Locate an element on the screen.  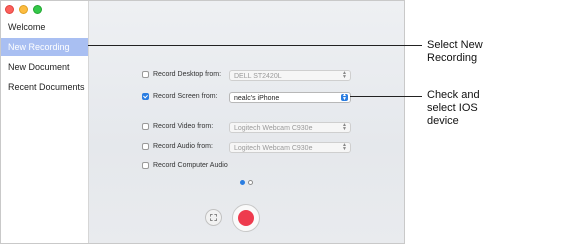
record-audio-checkbox is located at coordinates (145, 146).